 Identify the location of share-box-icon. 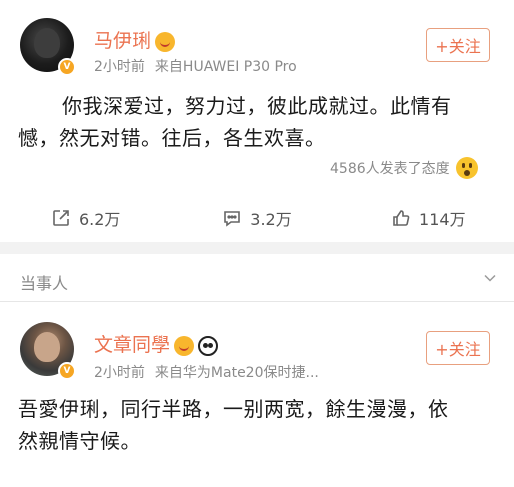
(61, 218).